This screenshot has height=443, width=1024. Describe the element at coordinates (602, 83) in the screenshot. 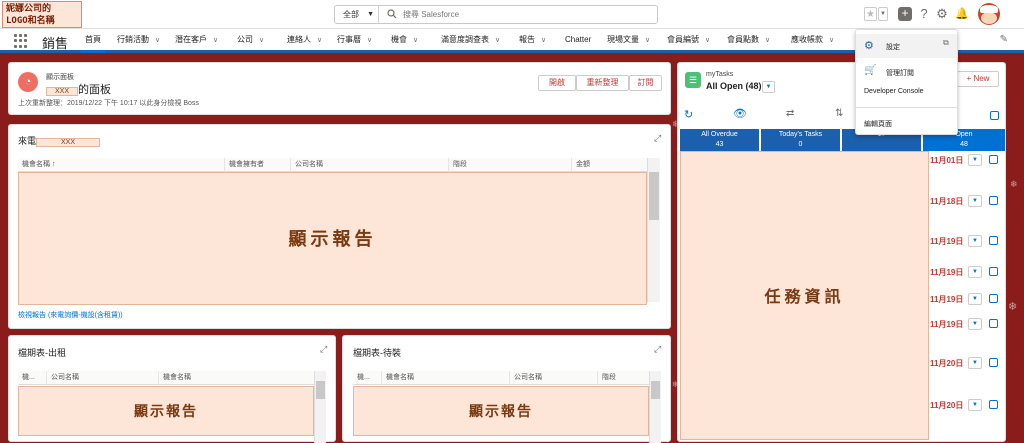

I see `refresh-button: 重新整理` at that location.